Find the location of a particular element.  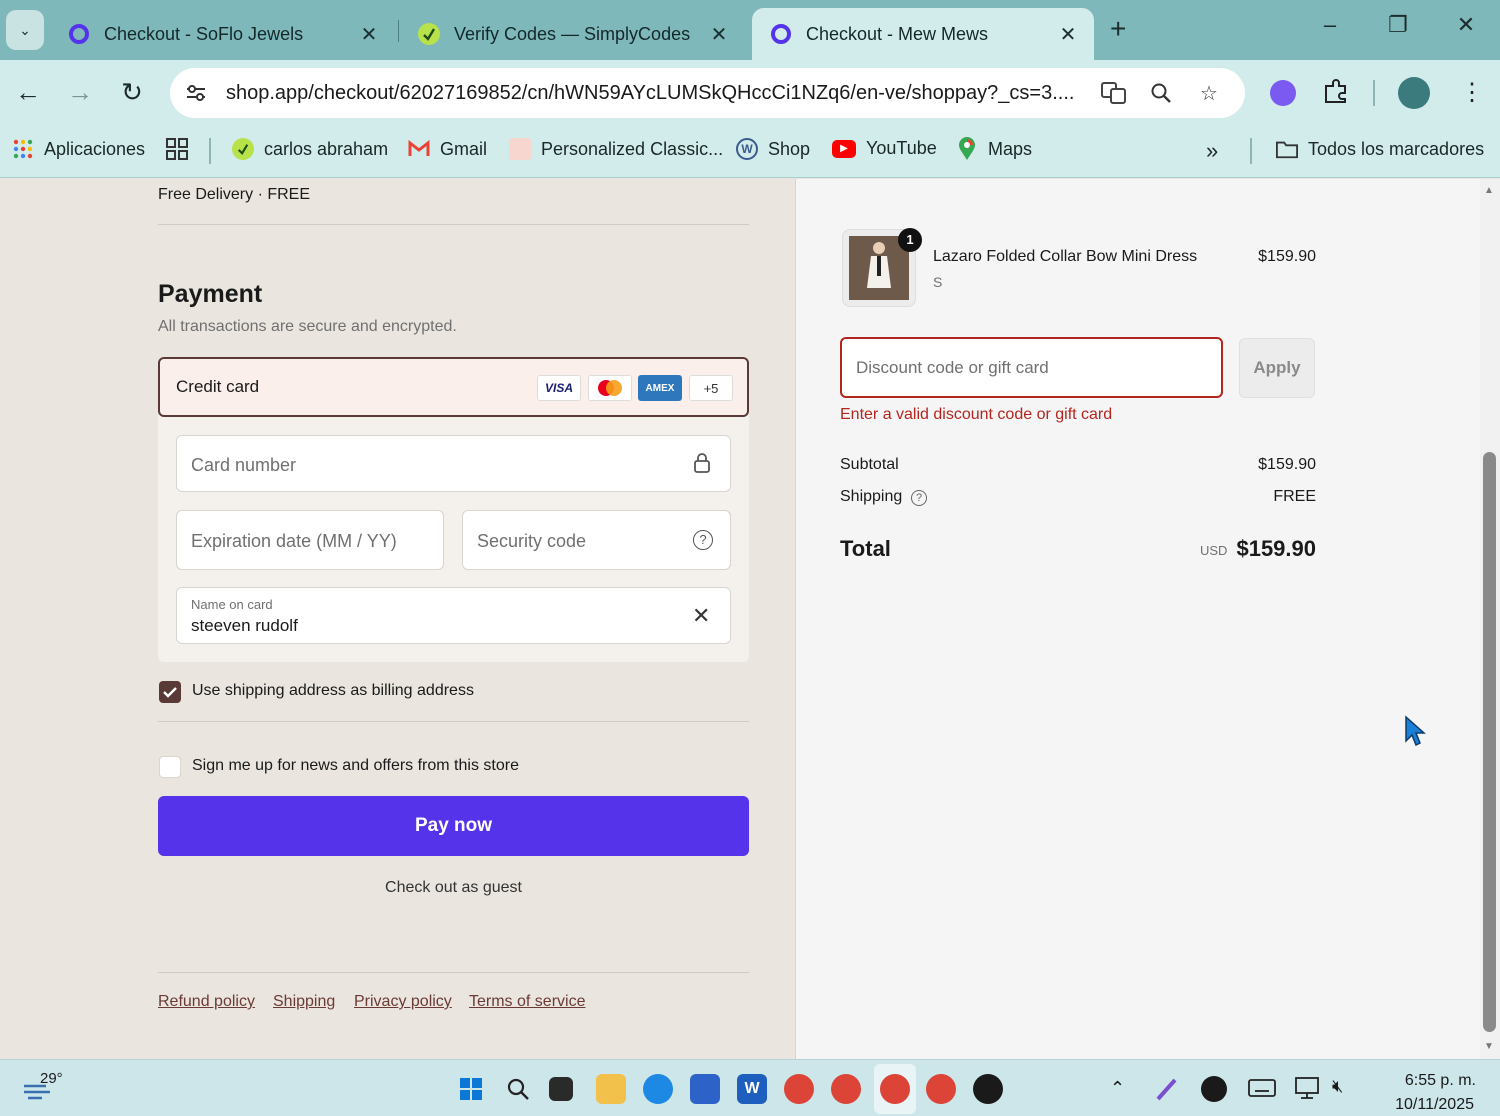

credit-card-option: Credit card VISA AMEX +5 is located at coordinates (453, 387).